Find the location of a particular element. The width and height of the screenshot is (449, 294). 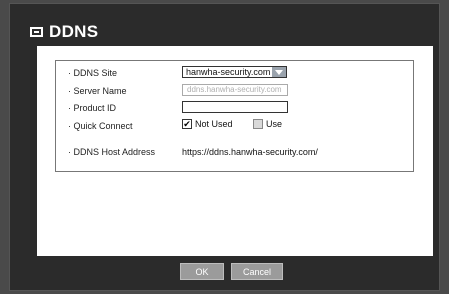

product-id-row: · Product ID is located at coordinates (234, 108).